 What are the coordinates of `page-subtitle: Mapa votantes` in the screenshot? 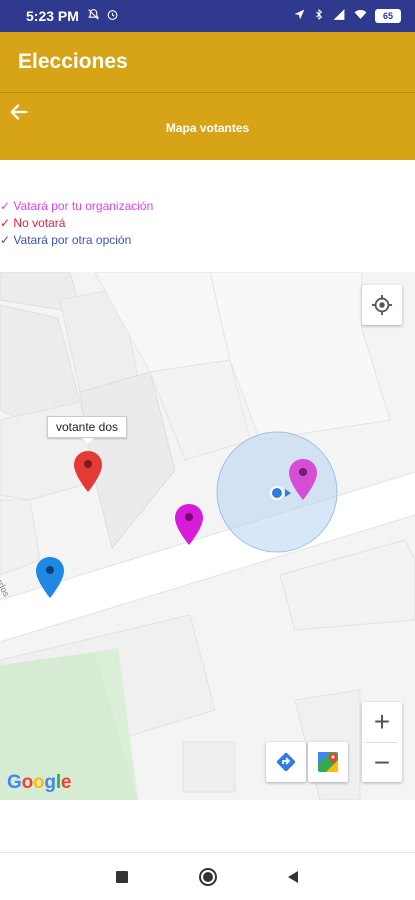 It's located at (207, 128).